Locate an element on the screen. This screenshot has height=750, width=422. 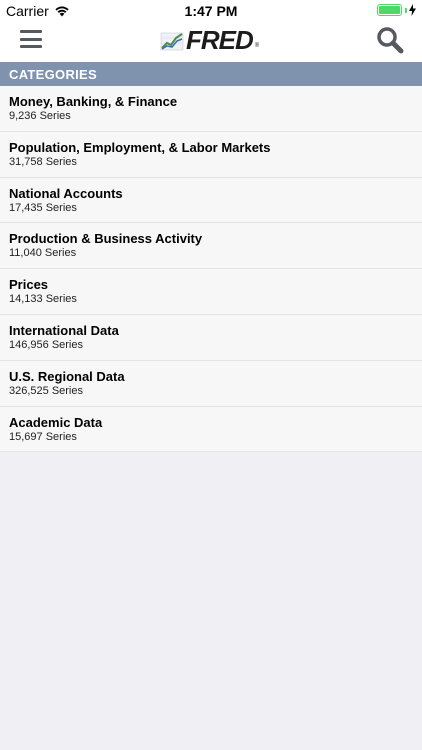
navigation-bar: FRED ® is located at coordinates (211, 42).